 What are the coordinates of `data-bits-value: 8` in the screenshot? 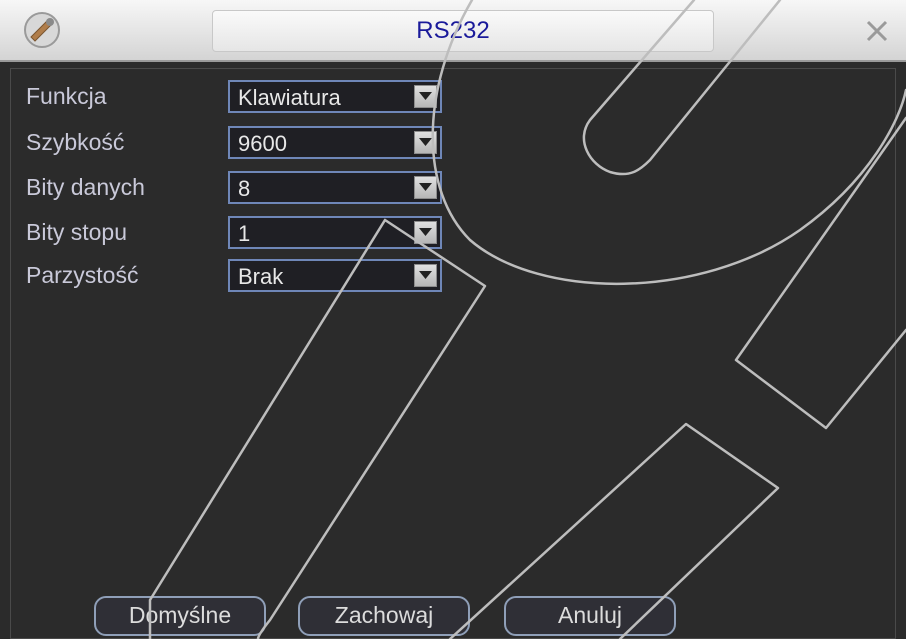 It's located at (244, 188).